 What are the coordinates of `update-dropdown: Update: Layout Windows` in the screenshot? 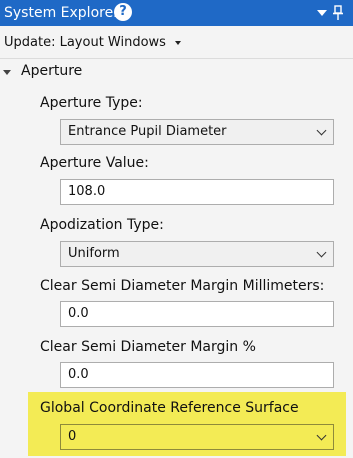 It's located at (85, 43).